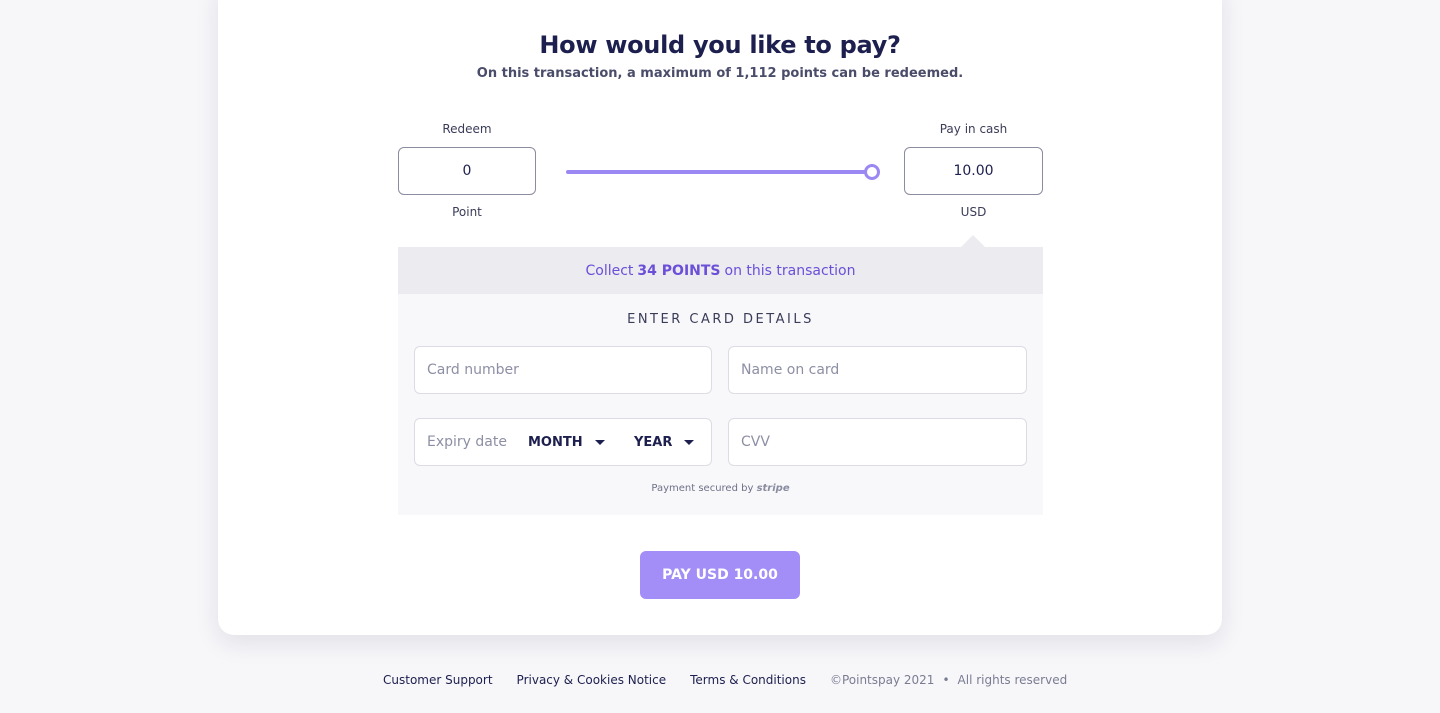 Image resolution: width=1440 pixels, height=713 pixels. What do you see at coordinates (467, 212) in the screenshot?
I see `redeem-unit-label: Point` at bounding box center [467, 212].